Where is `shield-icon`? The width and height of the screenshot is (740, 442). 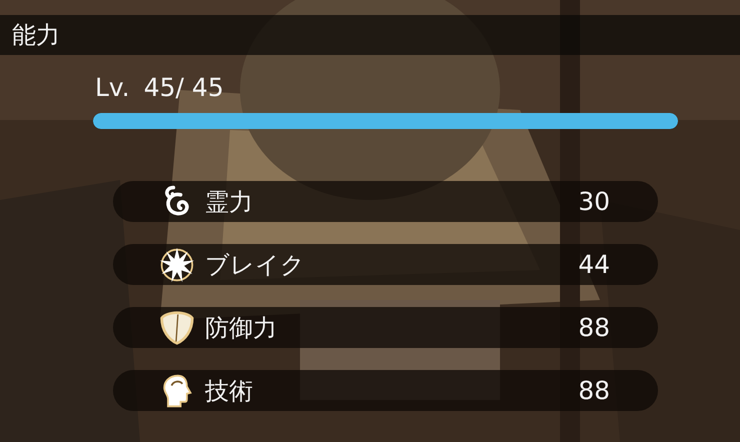 shield-icon is located at coordinates (177, 328).